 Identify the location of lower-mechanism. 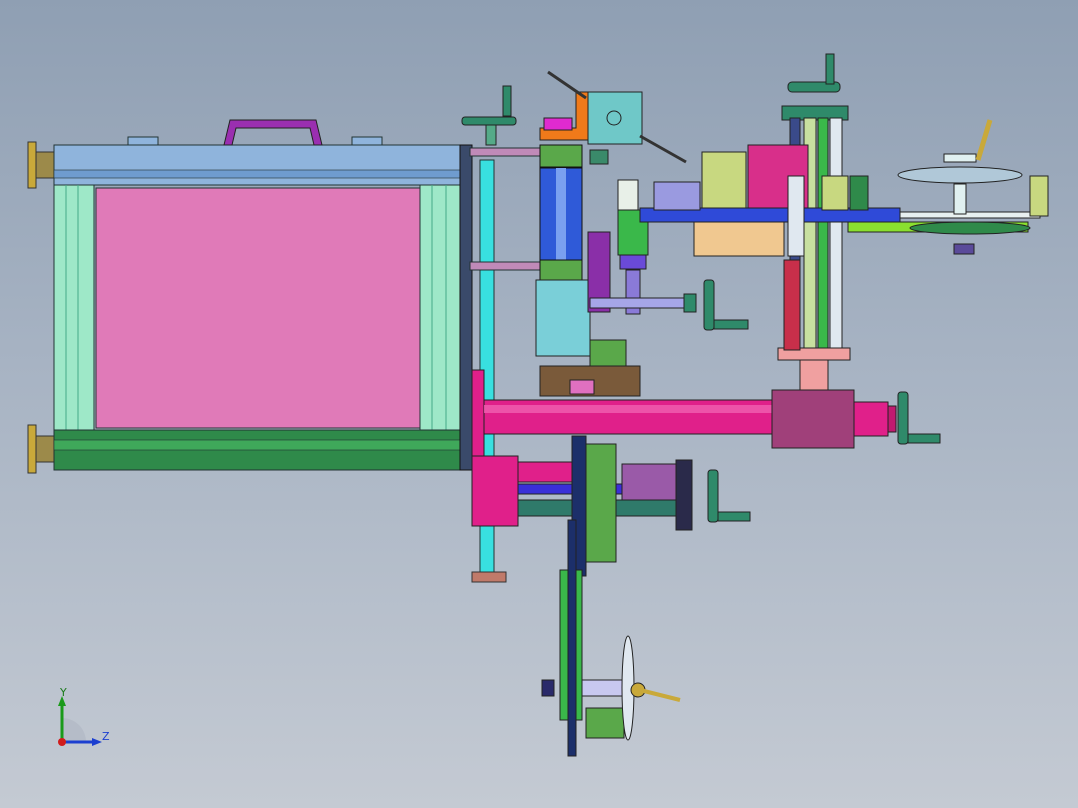
(582, 458).